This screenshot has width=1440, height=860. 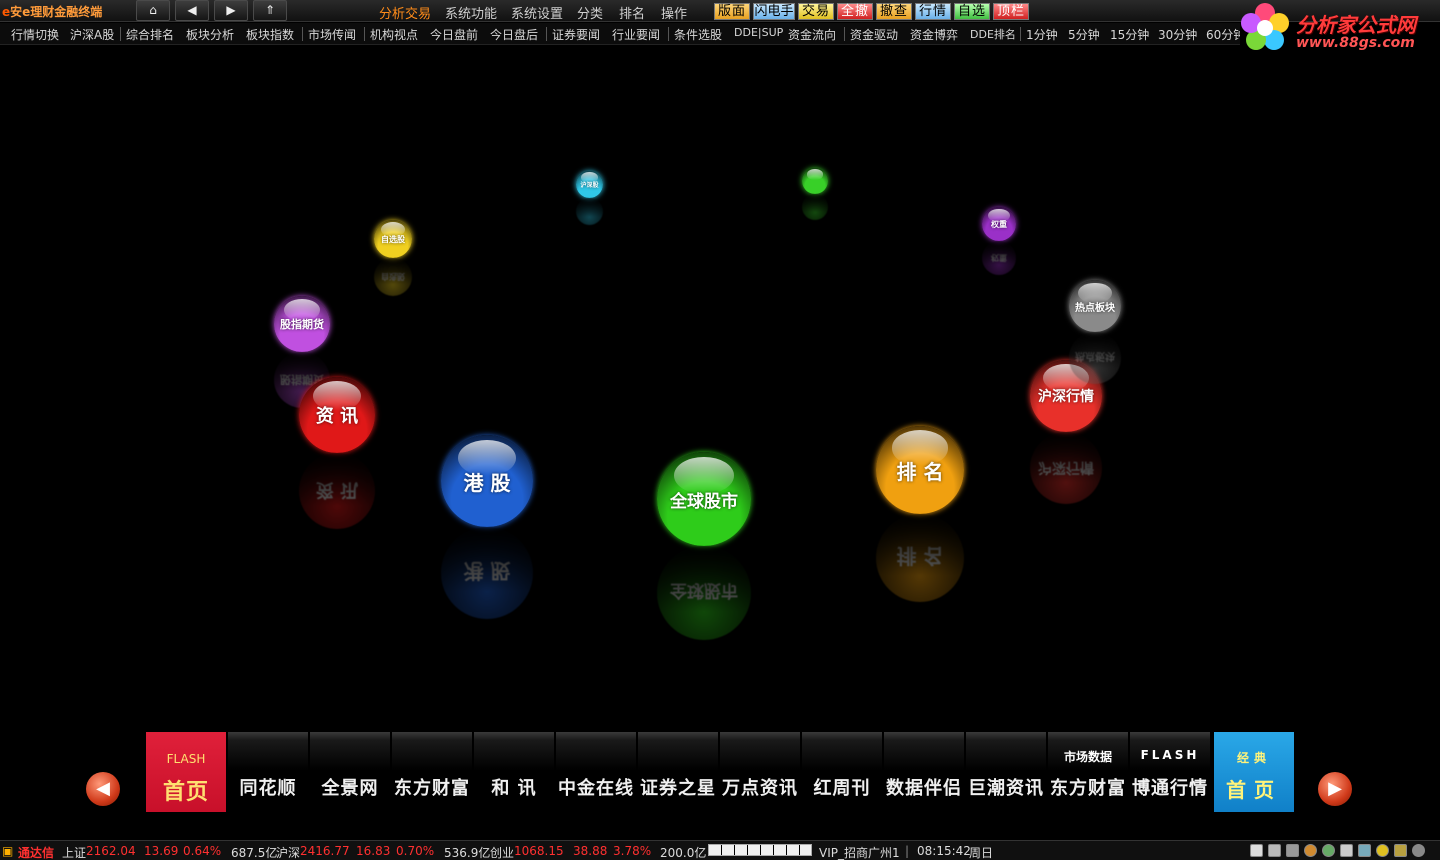 What do you see at coordinates (153, 10) in the screenshot?
I see `home-icon: ⌂` at bounding box center [153, 10].